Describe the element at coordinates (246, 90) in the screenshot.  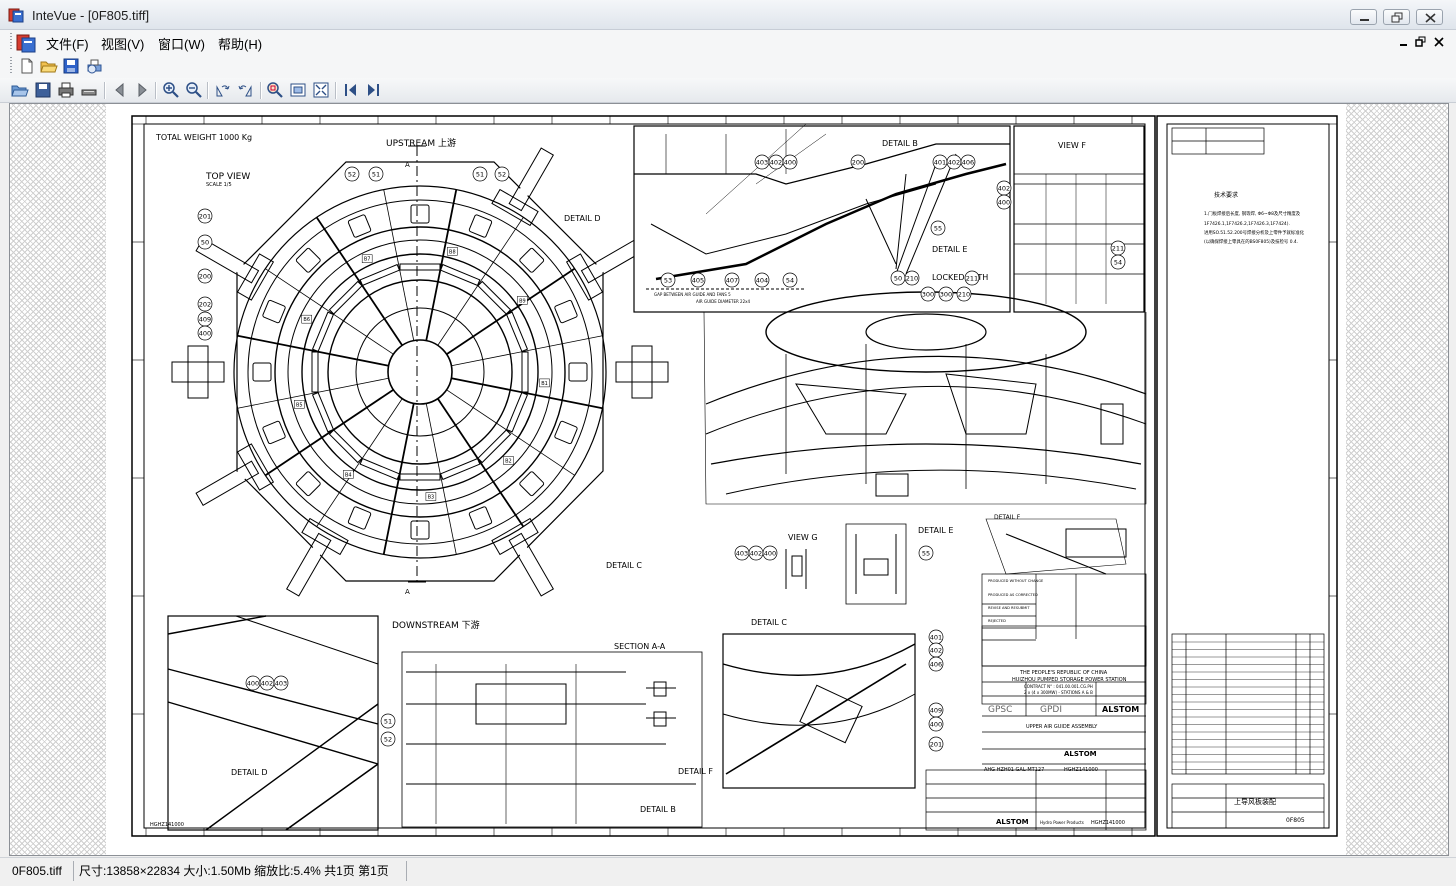
I see `rotate-right-button` at that location.